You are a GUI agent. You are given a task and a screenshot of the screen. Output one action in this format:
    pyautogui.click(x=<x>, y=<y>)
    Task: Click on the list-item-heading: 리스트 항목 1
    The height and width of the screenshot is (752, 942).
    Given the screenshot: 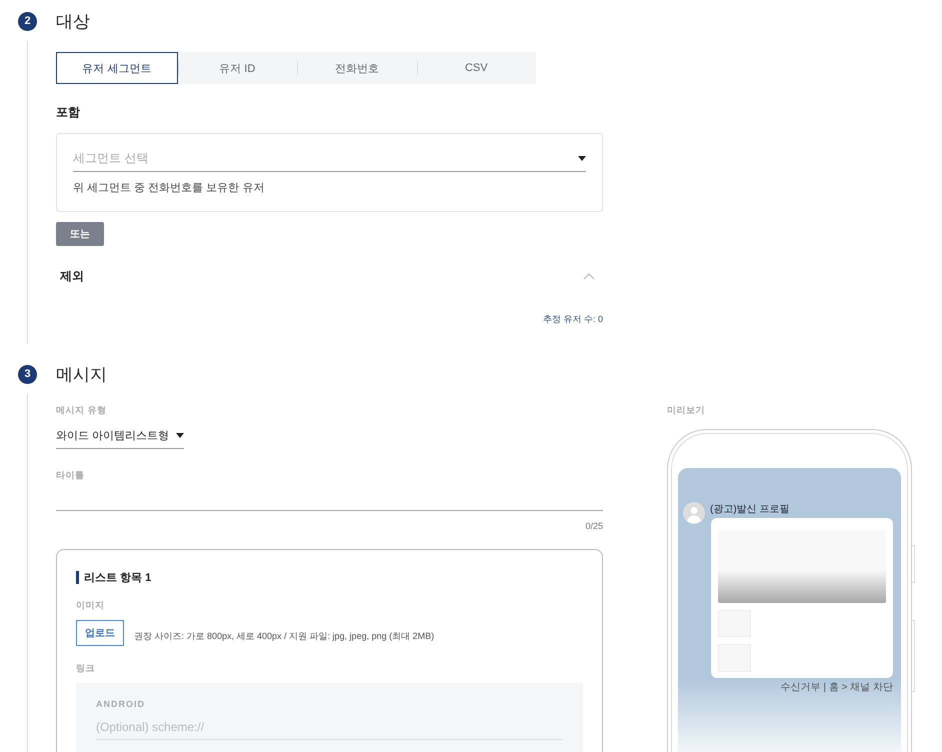 What is the action you would take?
    pyautogui.click(x=118, y=578)
    